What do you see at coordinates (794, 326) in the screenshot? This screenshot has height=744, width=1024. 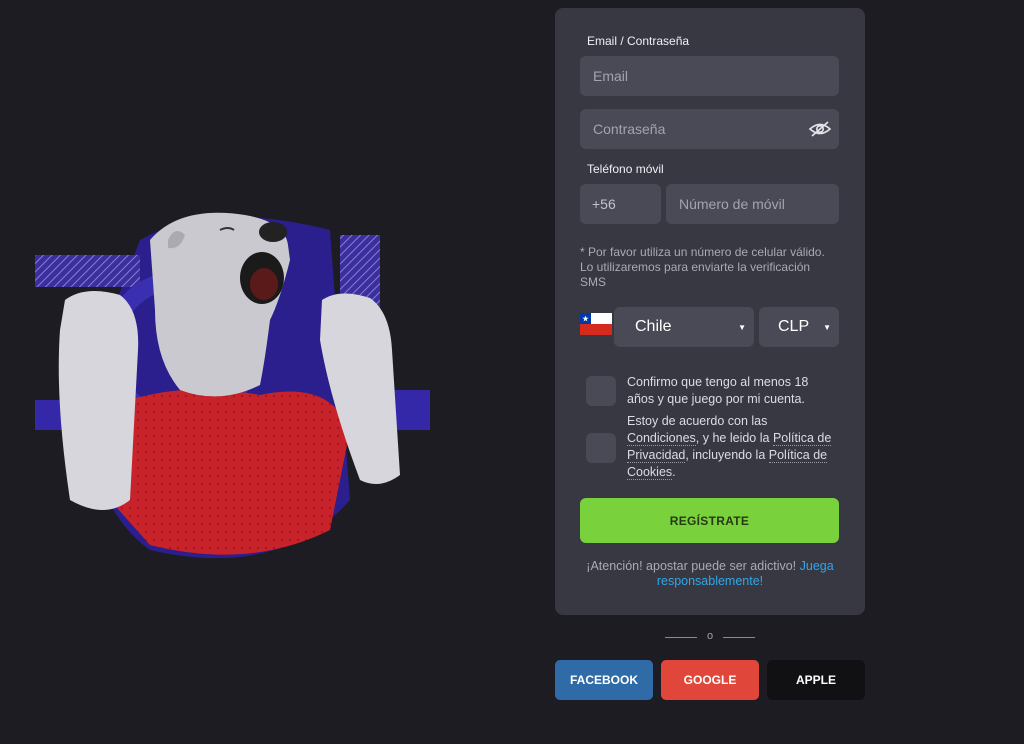 I see `currency-value: CLP` at bounding box center [794, 326].